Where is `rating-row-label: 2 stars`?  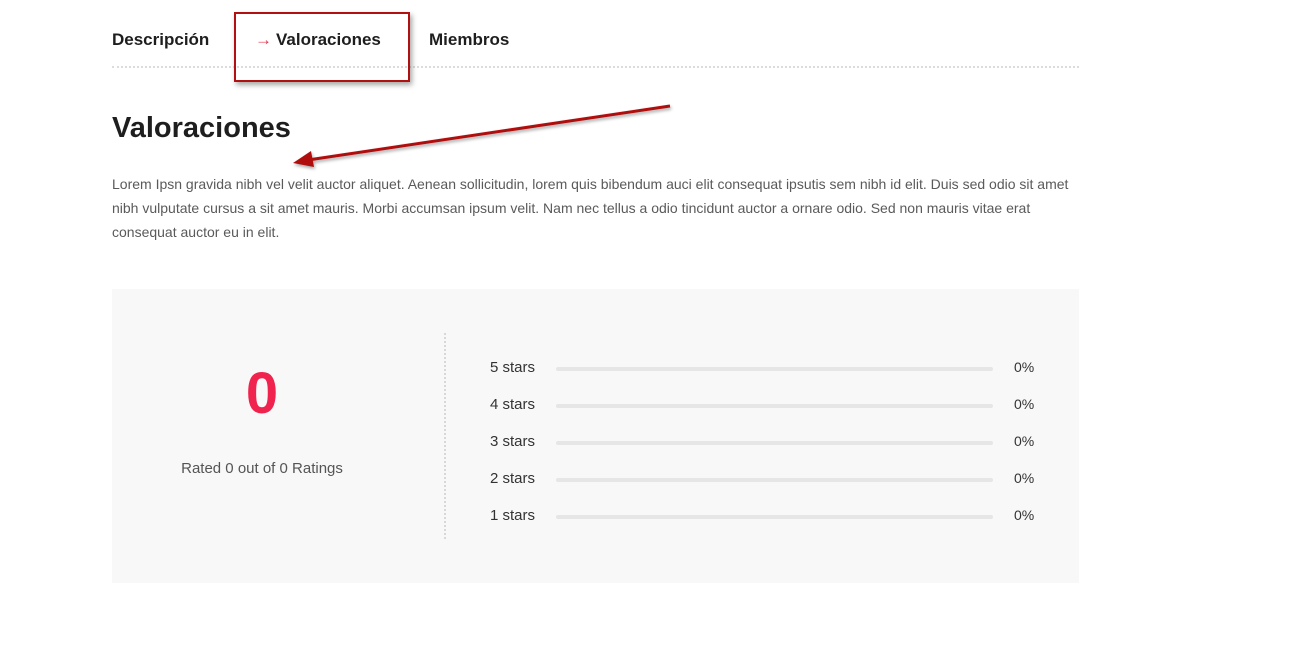
rating-row-label: 2 stars is located at coordinates (513, 478).